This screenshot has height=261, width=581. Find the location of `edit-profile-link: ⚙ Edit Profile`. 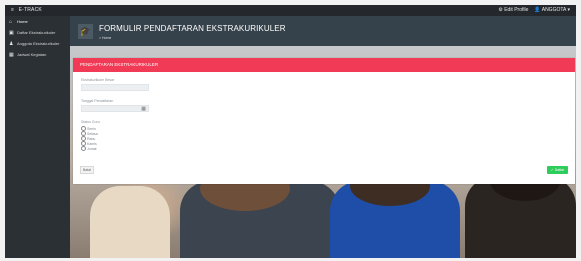

edit-profile-link: ⚙ Edit Profile is located at coordinates (513, 10).